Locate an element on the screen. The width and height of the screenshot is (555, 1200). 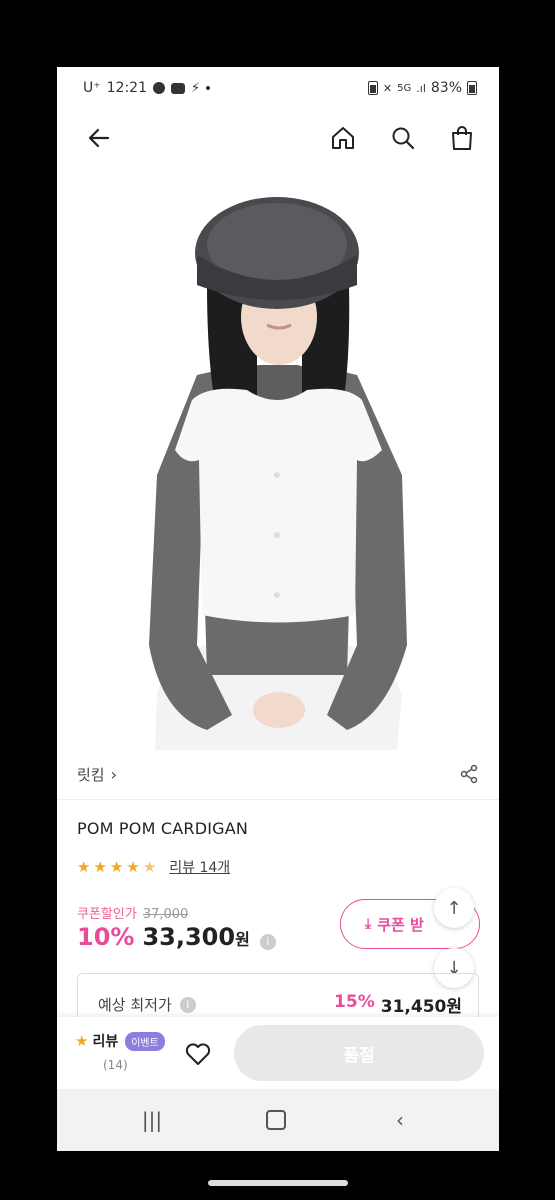
coupon-price-label: 쿠폰할인가 37,000 is located at coordinates (132, 912).